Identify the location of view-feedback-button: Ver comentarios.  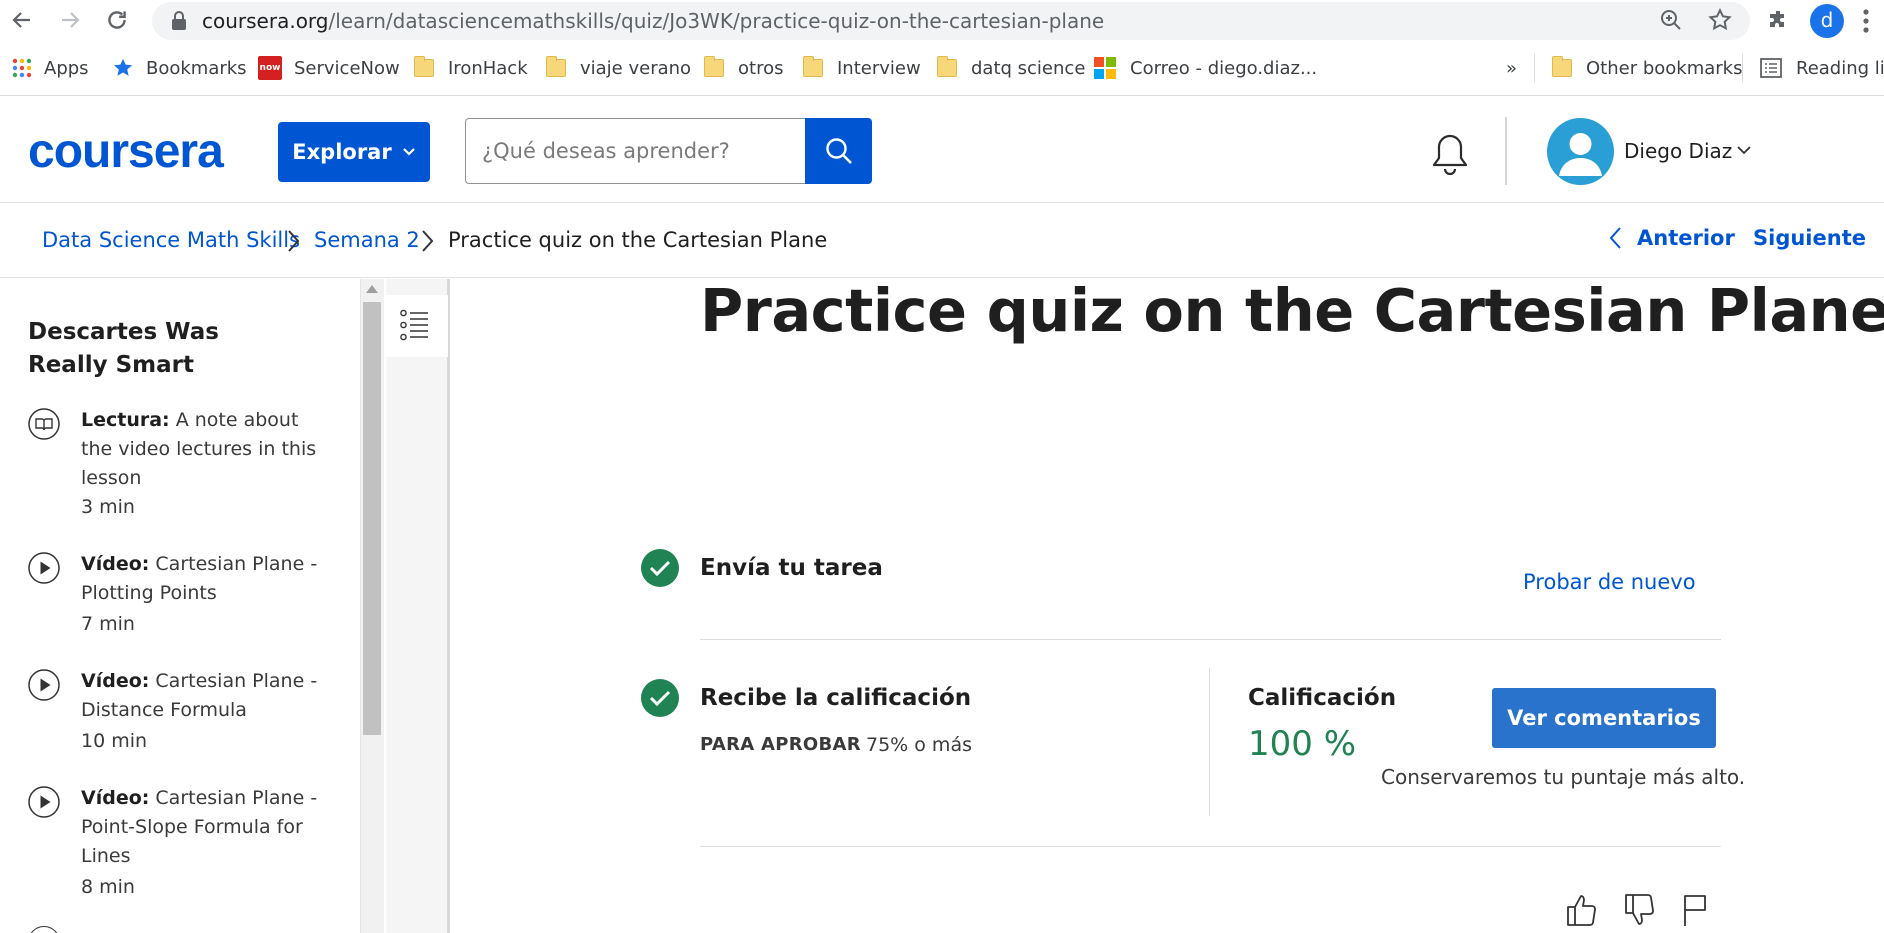
(1604, 718).